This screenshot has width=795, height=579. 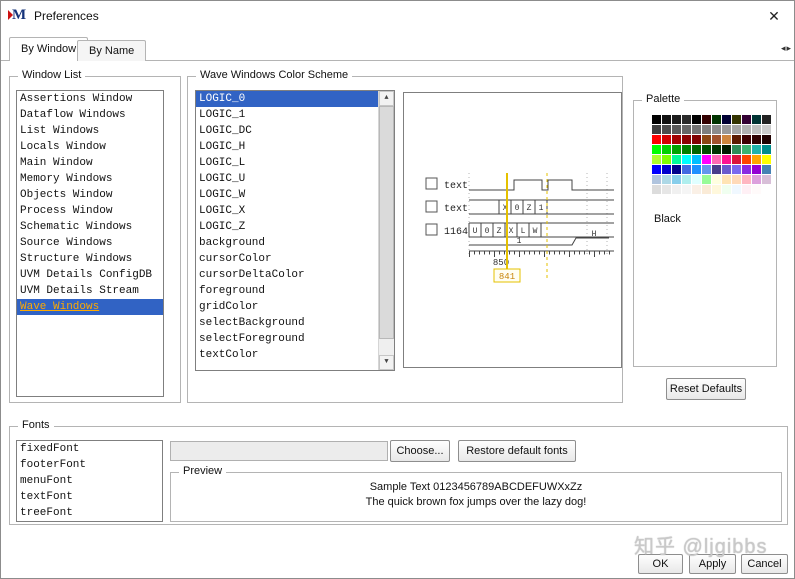 What do you see at coordinates (90, 179) in the screenshot?
I see `list-item: Memory Windows` at bounding box center [90, 179].